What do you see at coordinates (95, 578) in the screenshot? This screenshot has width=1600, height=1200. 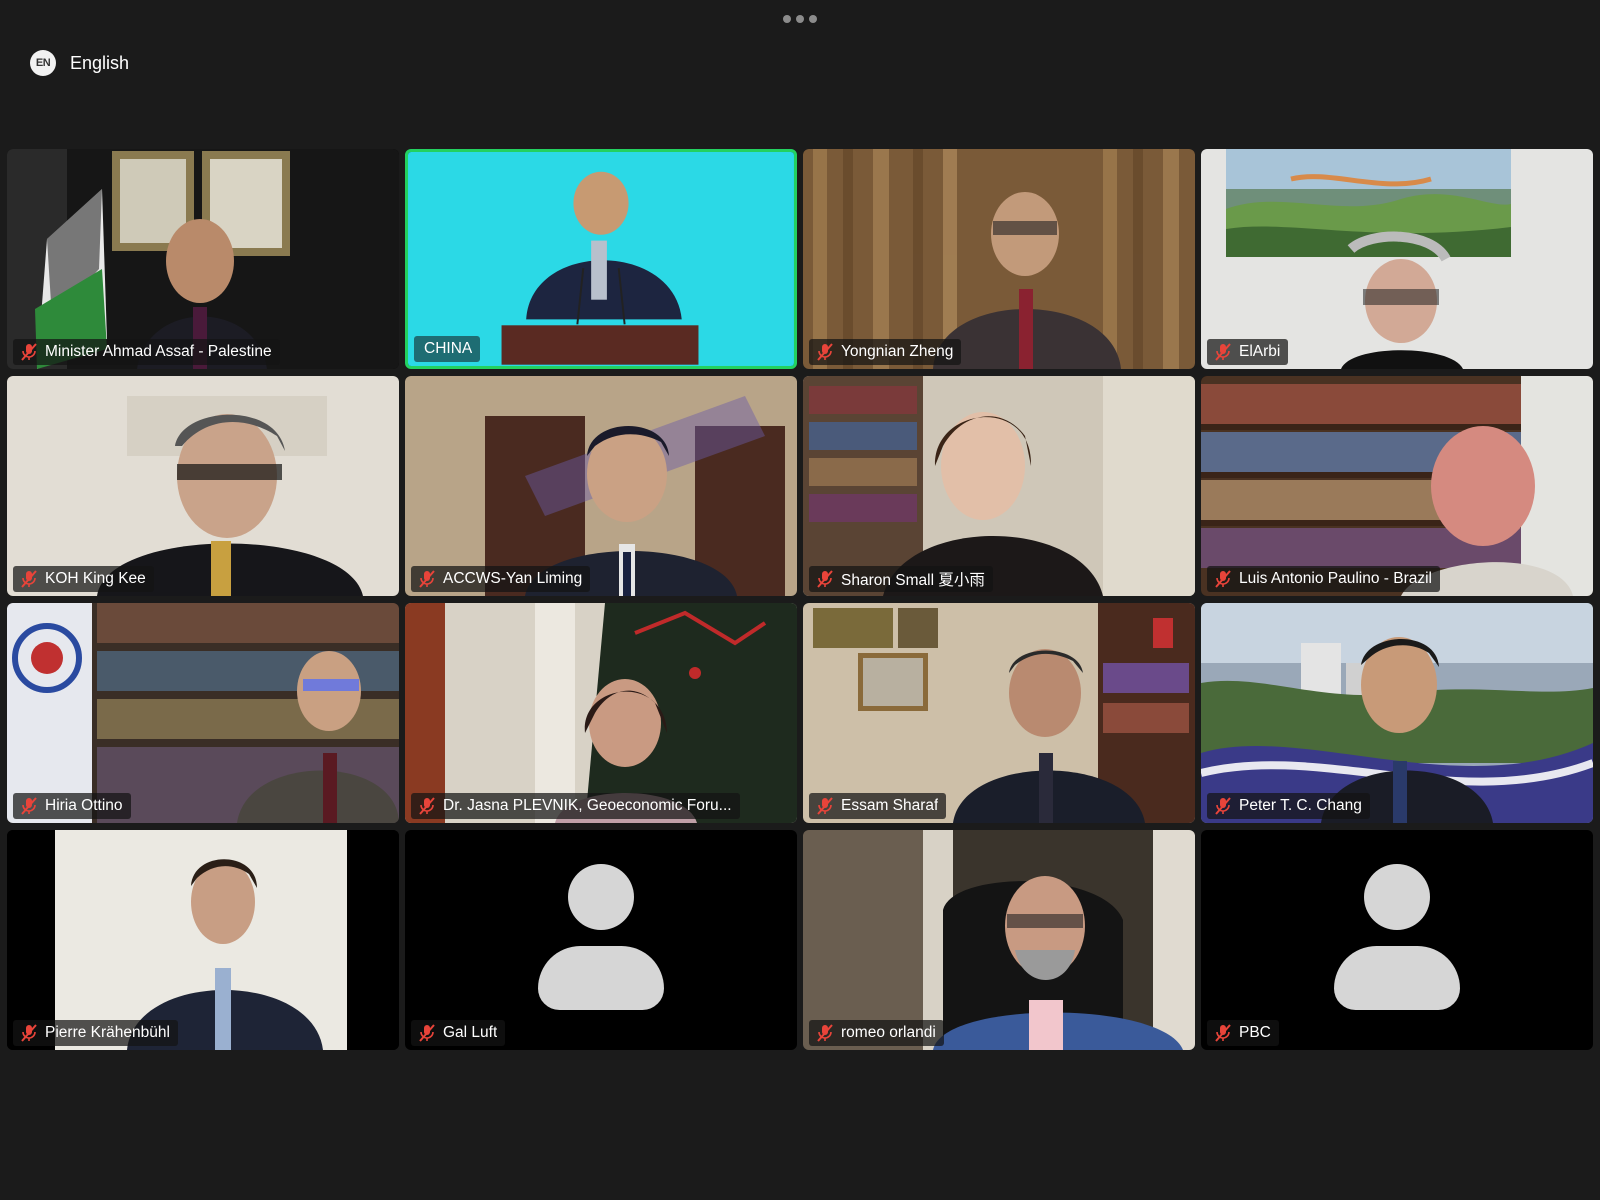 I see `participant-name: KOH King Kee` at bounding box center [95, 578].